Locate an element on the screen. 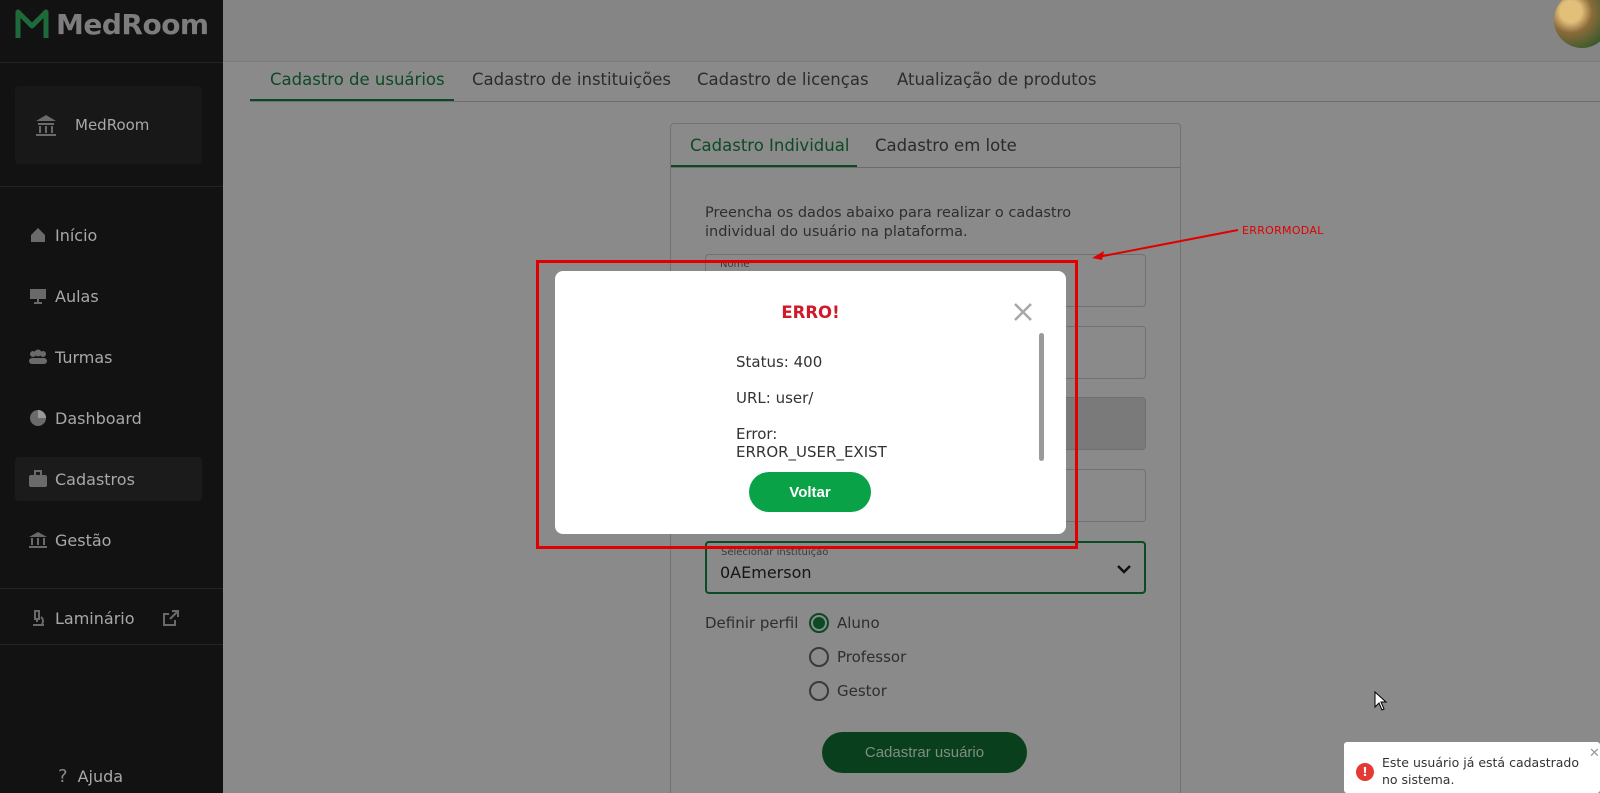 The image size is (1600, 793). chevron-down-icon is located at coordinates (1124, 569).